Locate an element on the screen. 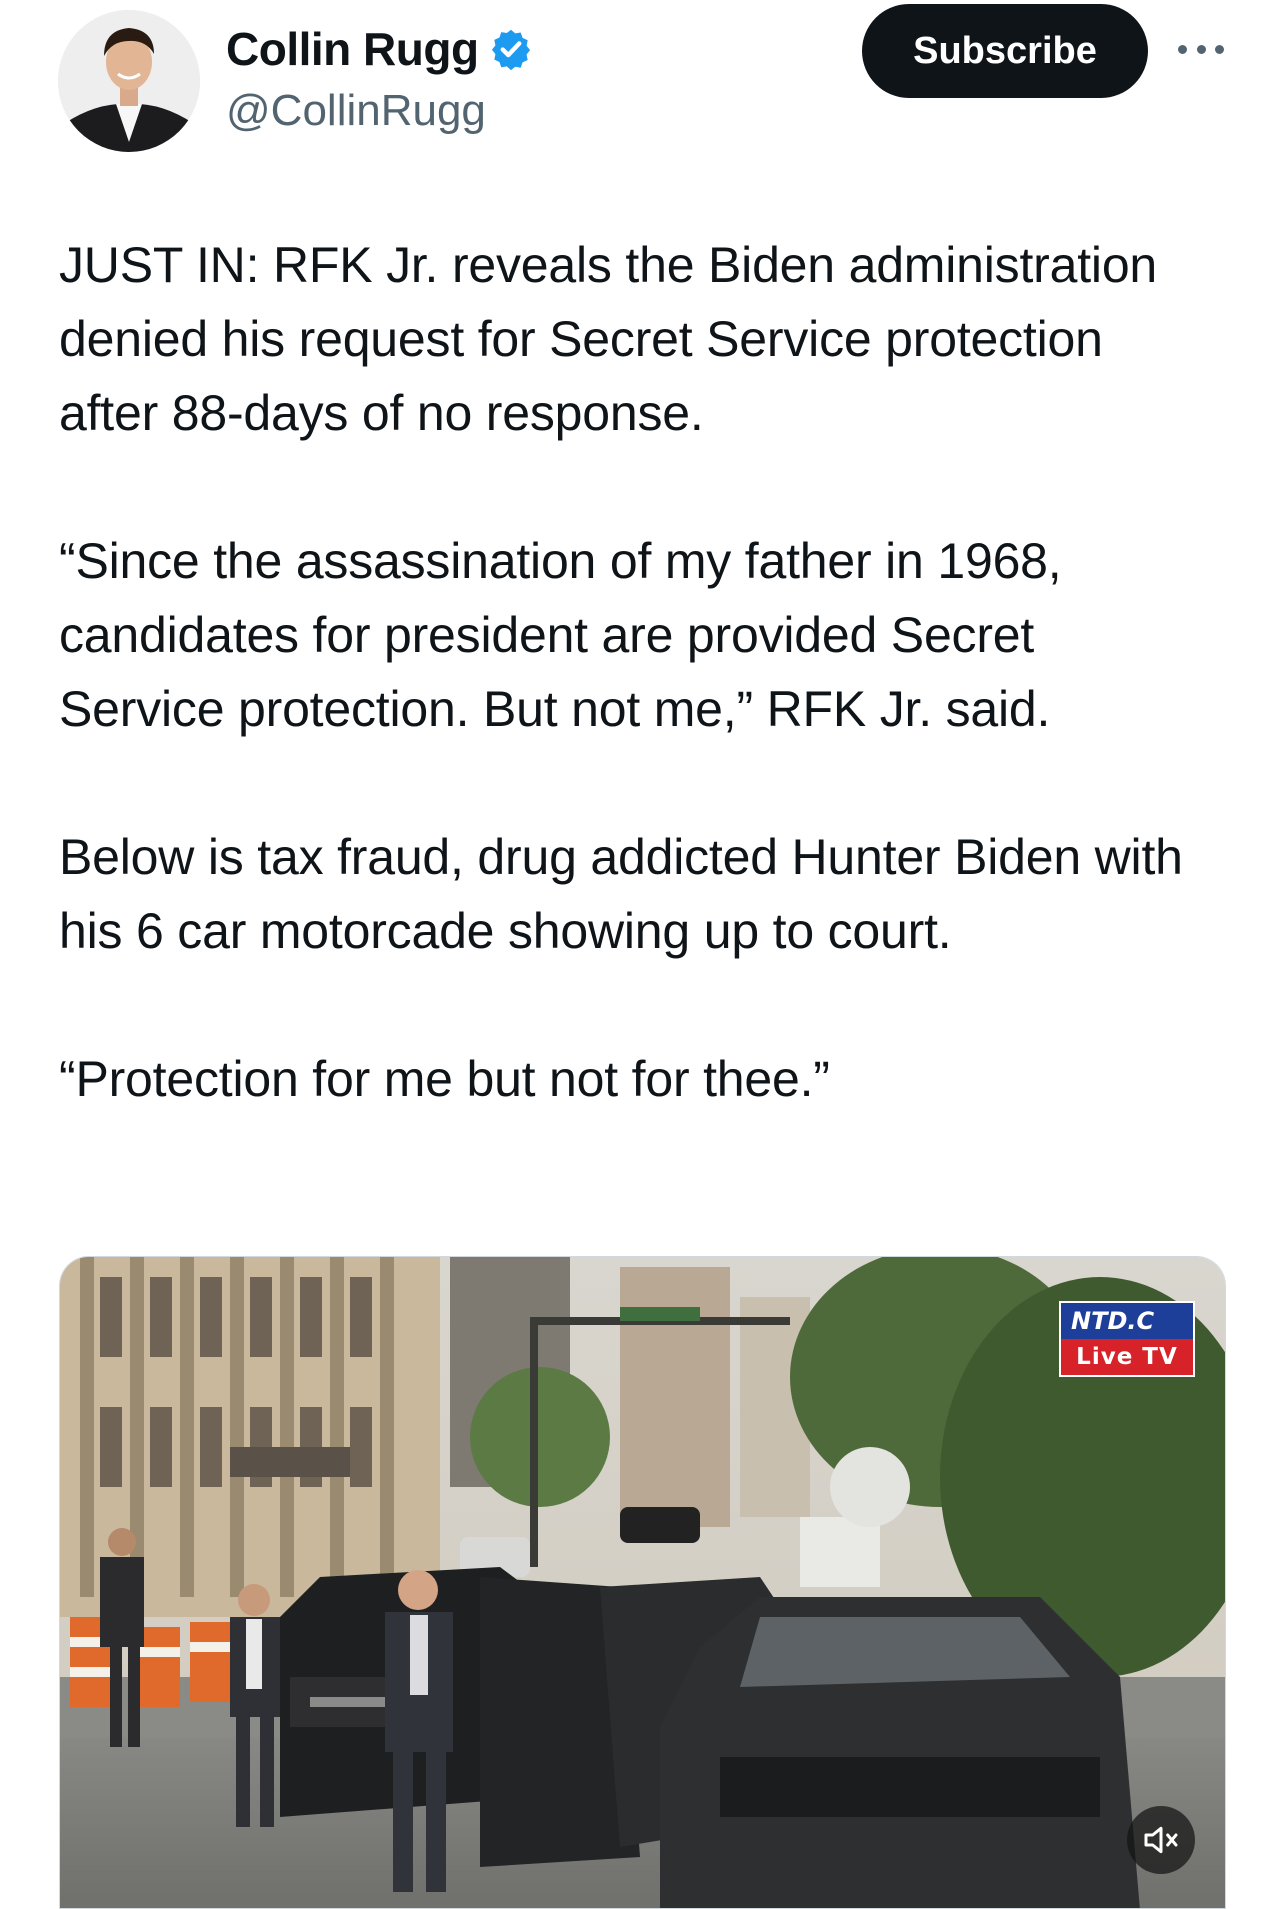  speaker-glyph is located at coordinates (1161, 1840).